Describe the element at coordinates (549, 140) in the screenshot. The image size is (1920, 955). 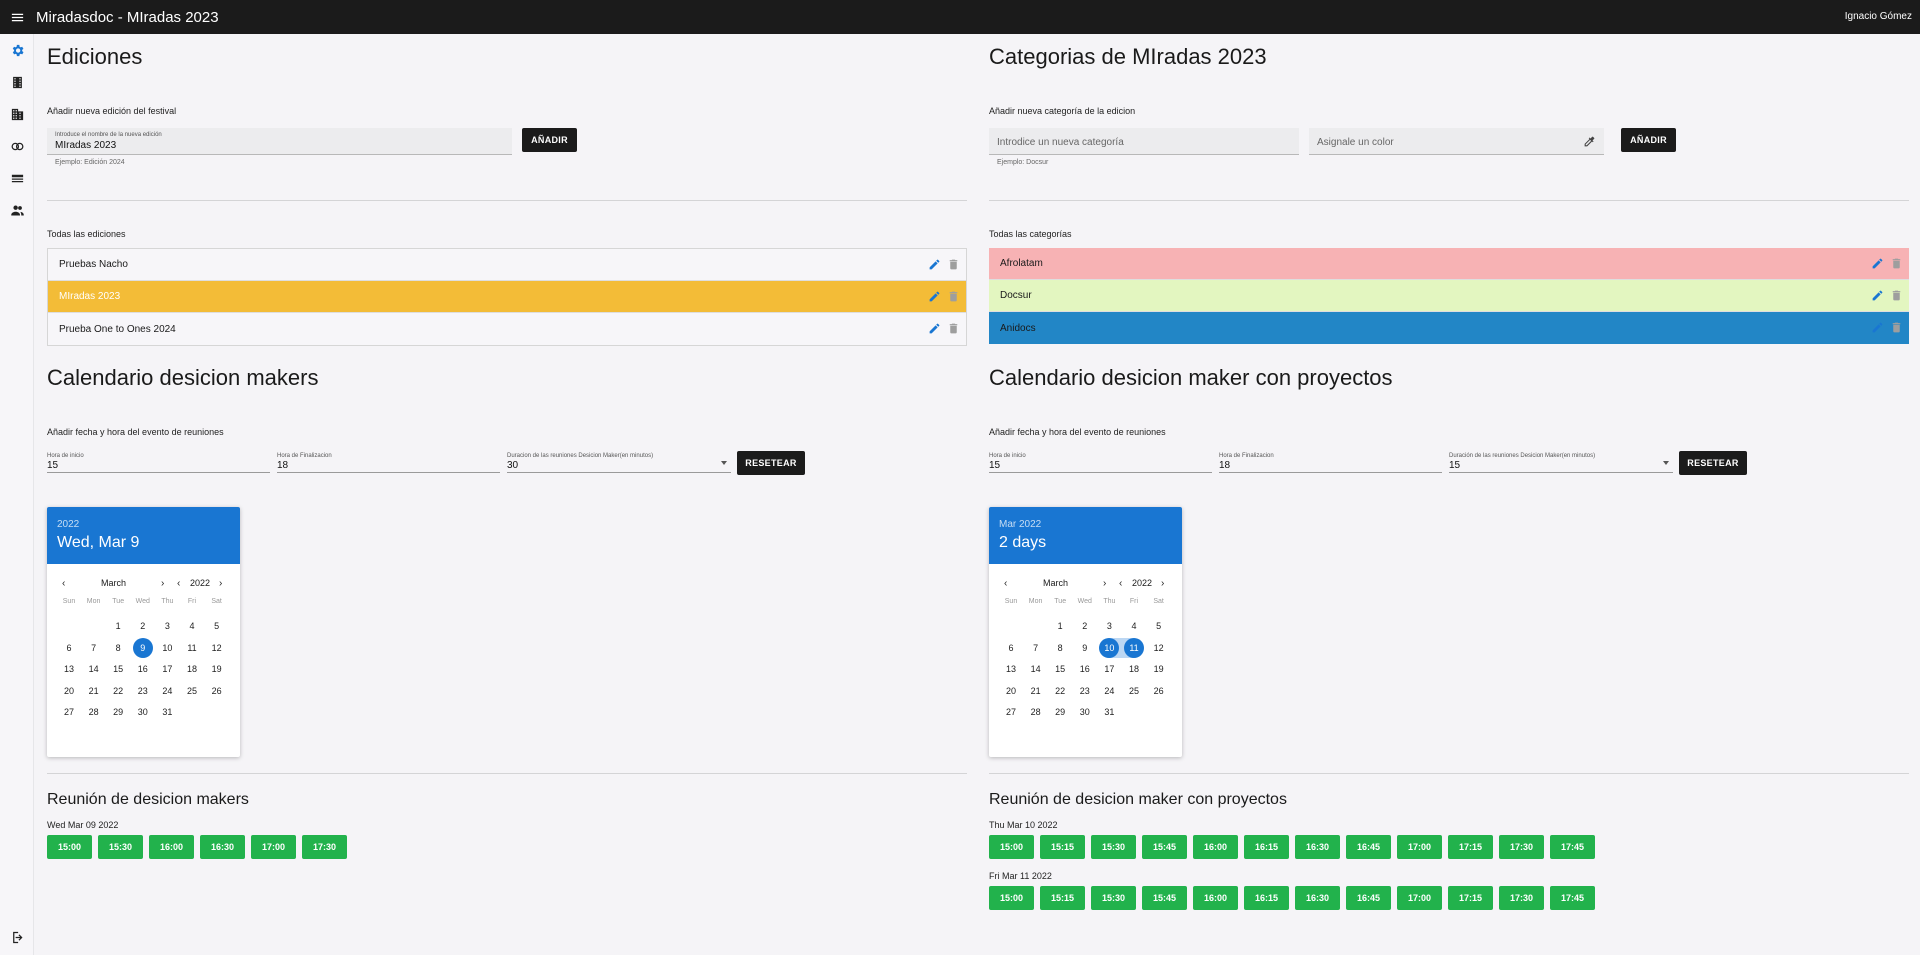
I see `add-edition-button: AÑADIR` at that location.